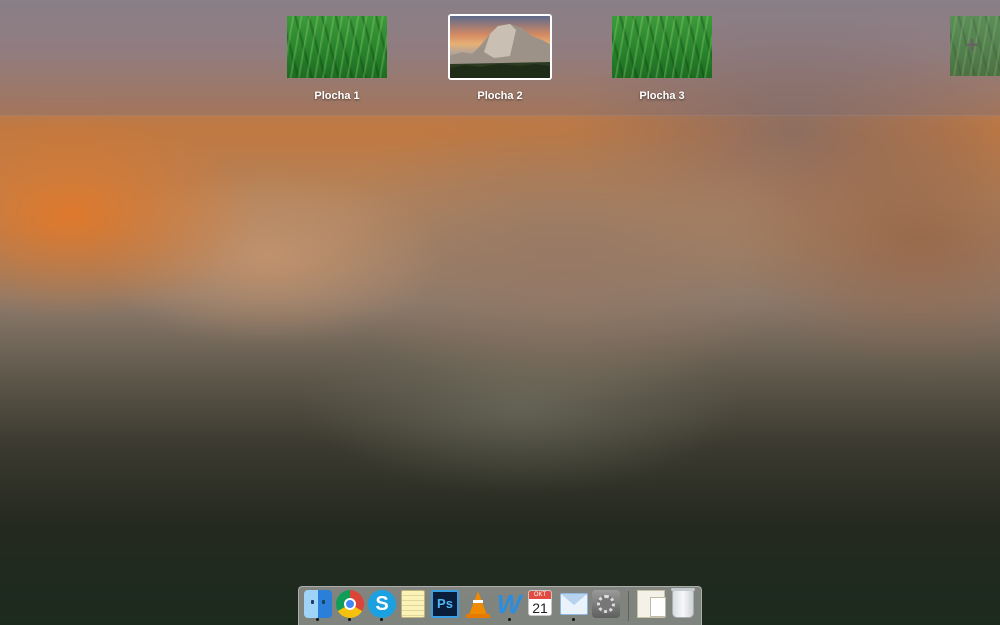  I want to click on envelope-flap, so click(574, 599).